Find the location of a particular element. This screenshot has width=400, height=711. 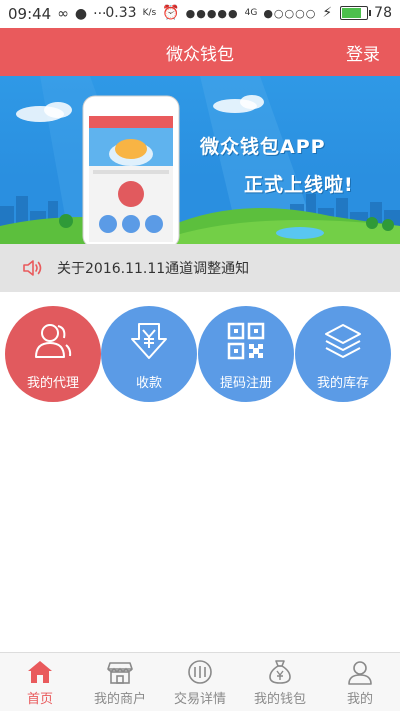

home-icon is located at coordinates (40, 672).